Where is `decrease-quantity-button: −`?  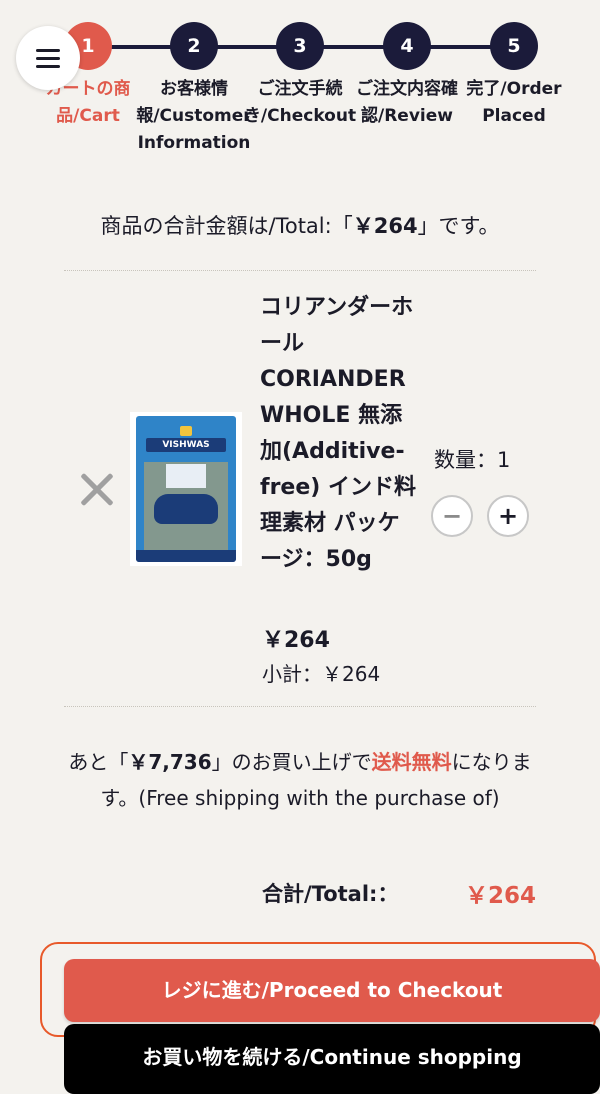
decrease-quantity-button: − is located at coordinates (452, 516).